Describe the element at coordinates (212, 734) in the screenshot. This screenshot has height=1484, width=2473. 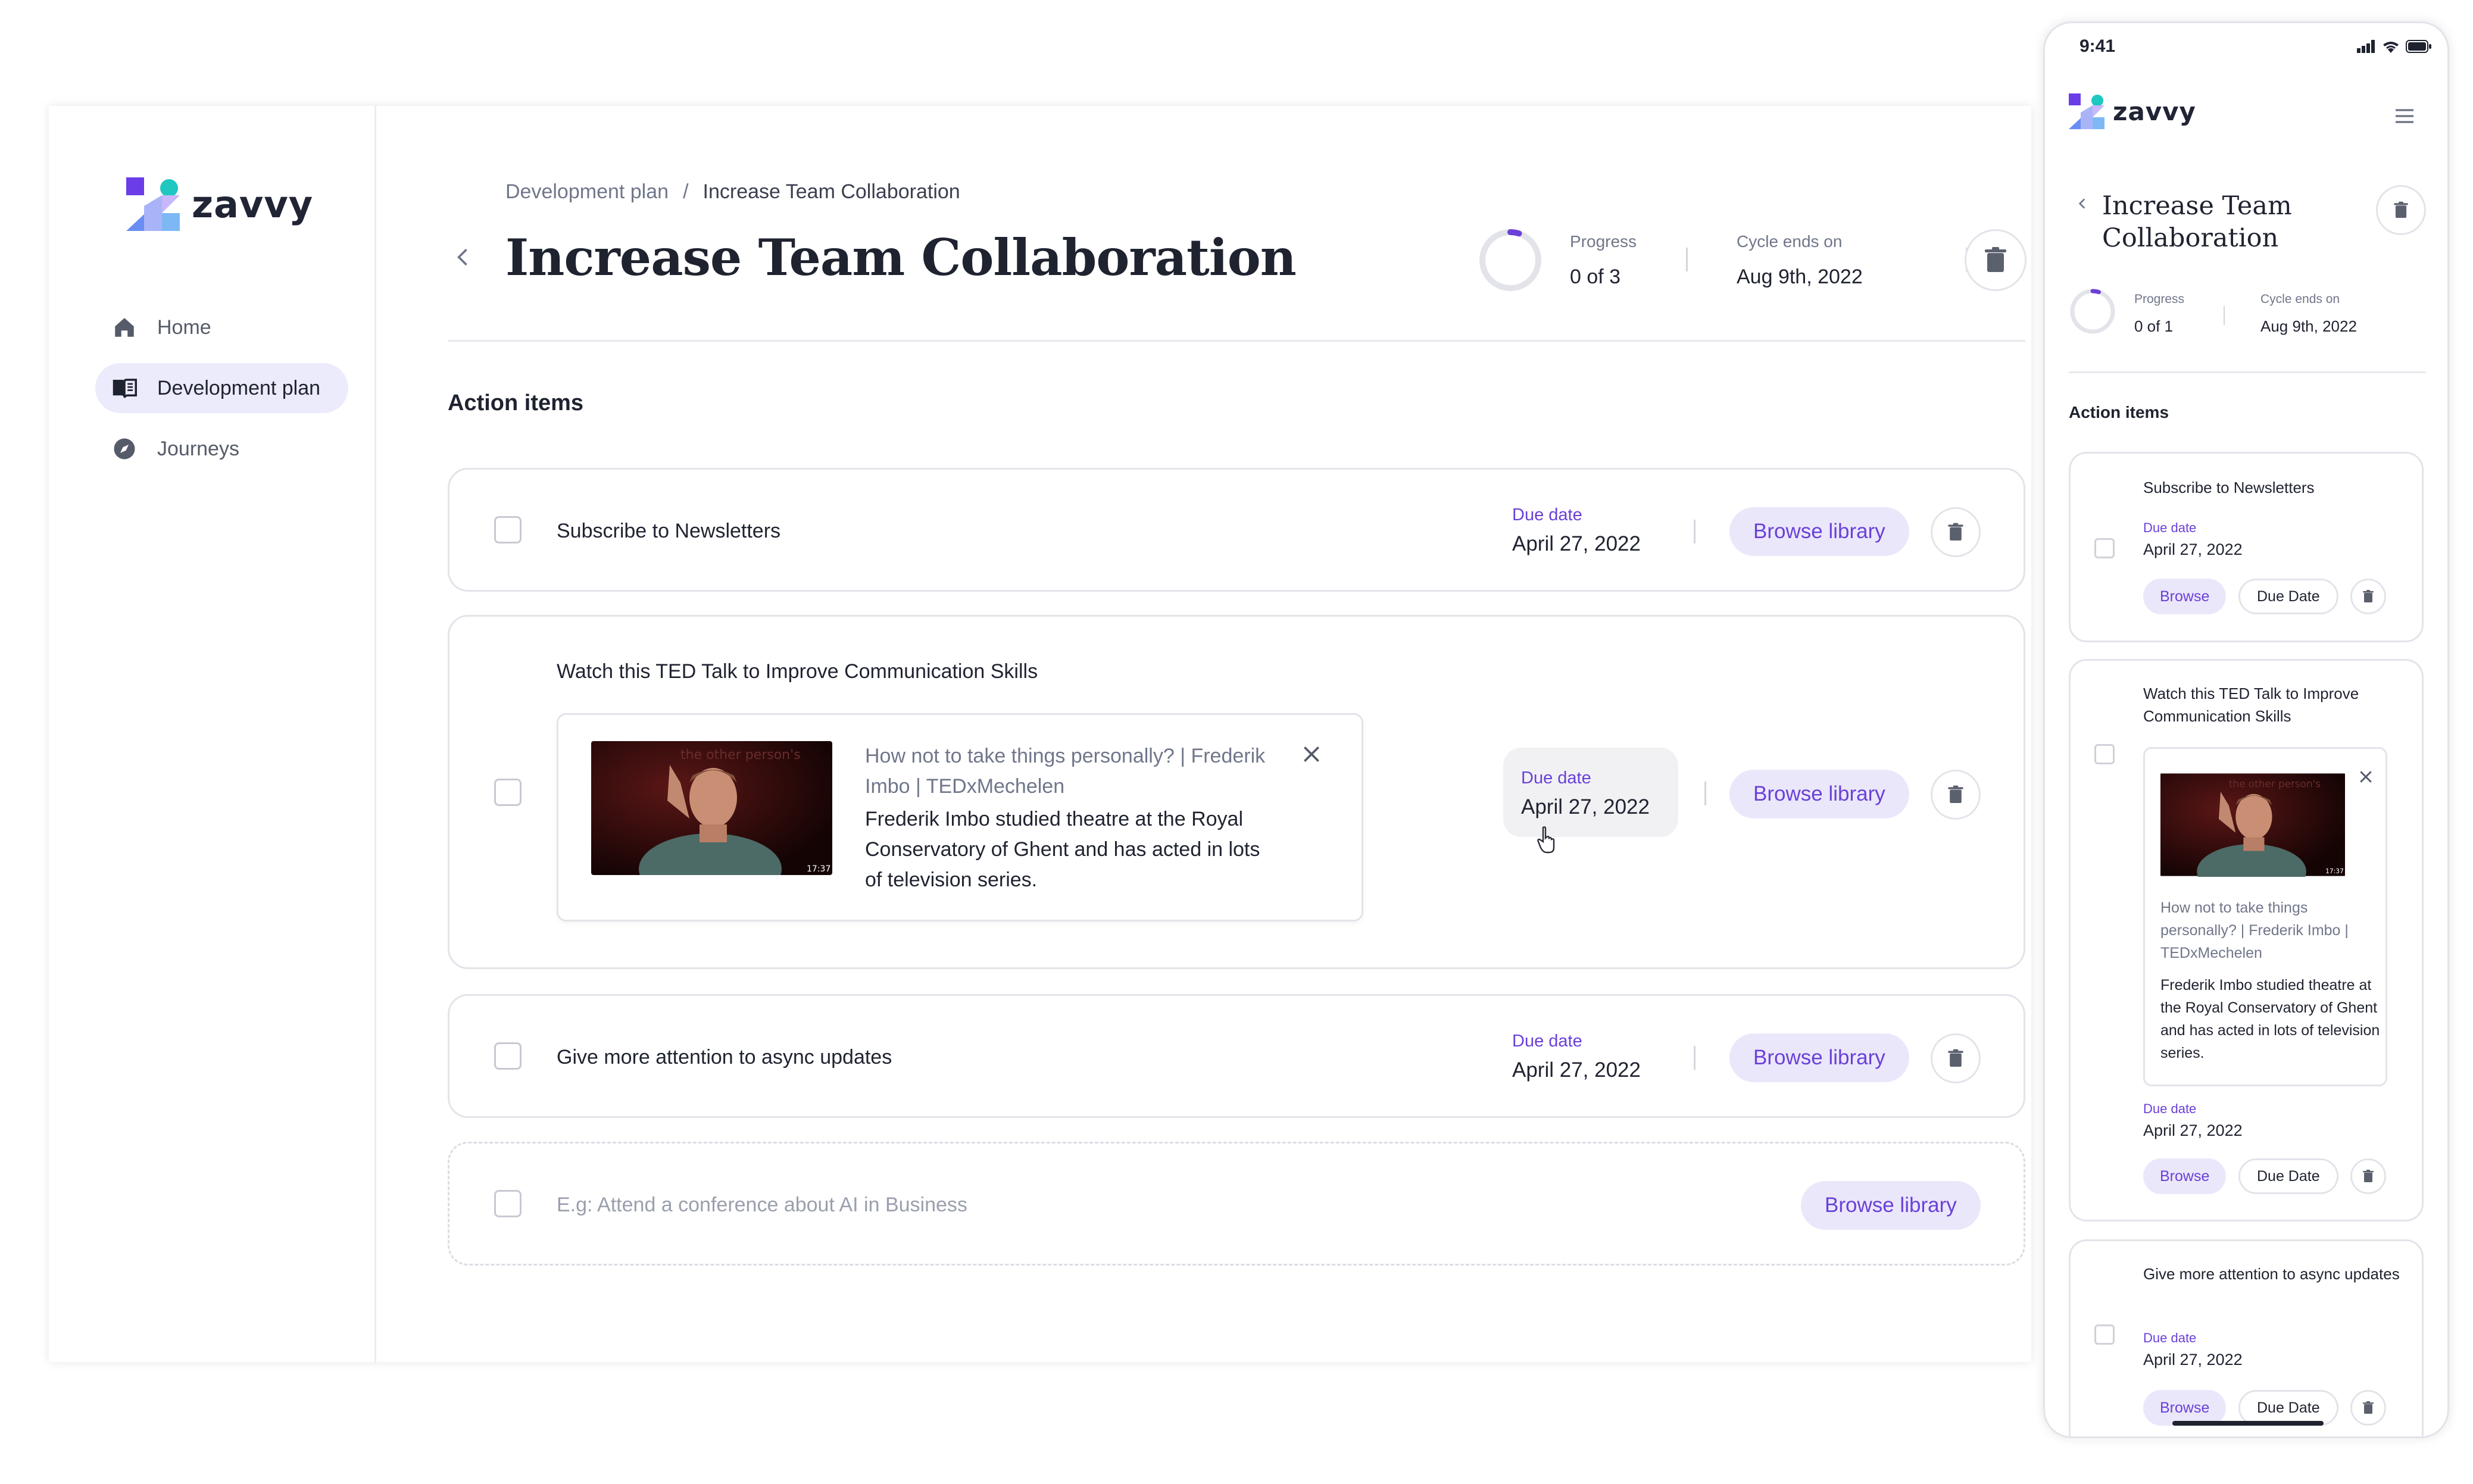
I see `sidebar: zavvy Home Development plan Journeys` at that location.